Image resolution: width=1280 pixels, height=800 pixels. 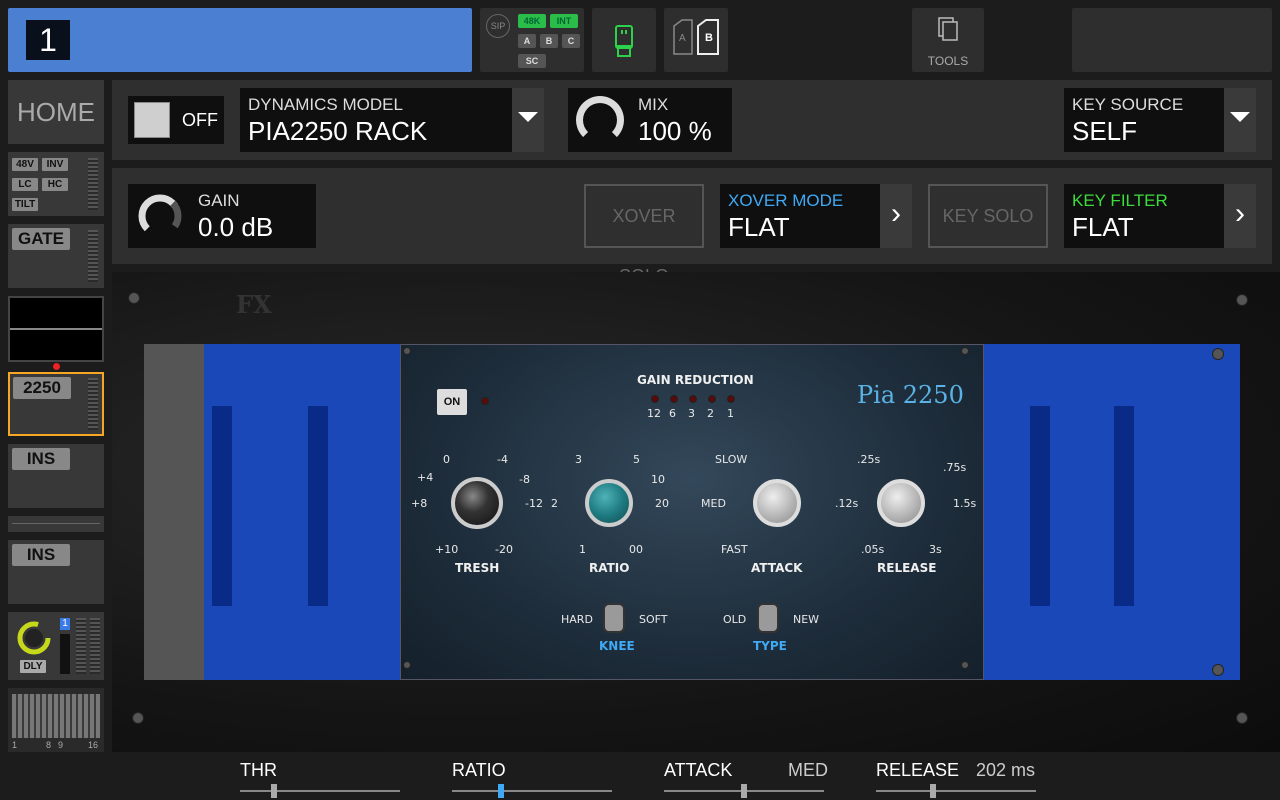 I want to click on release-slider-handle, so click(x=933, y=791).